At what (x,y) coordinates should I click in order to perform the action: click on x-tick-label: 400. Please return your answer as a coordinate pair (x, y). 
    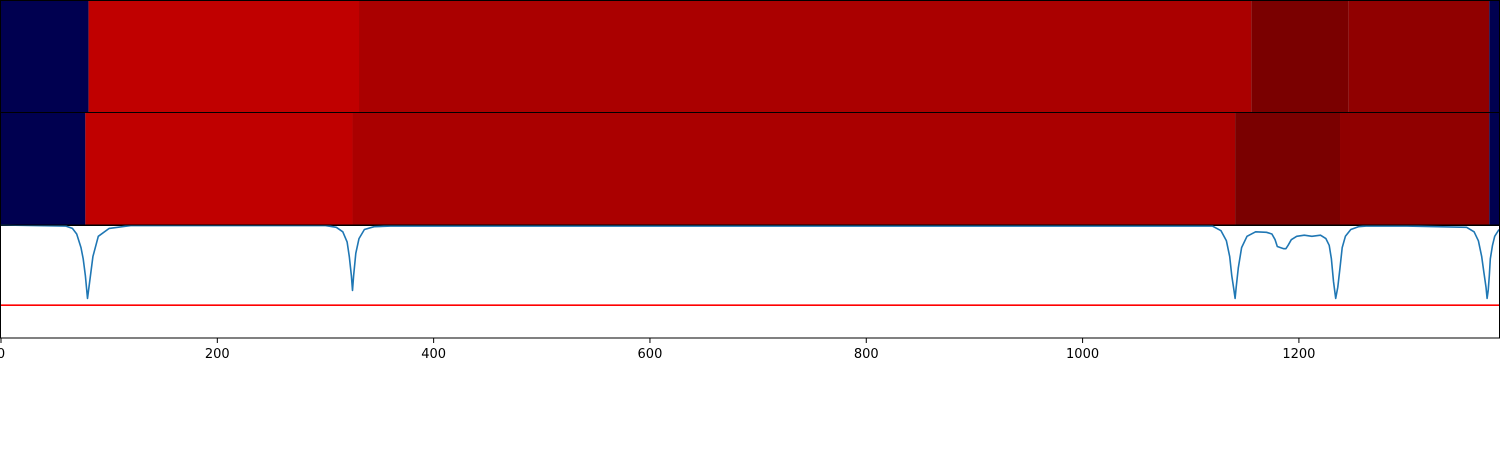
    Looking at the image, I should click on (433, 354).